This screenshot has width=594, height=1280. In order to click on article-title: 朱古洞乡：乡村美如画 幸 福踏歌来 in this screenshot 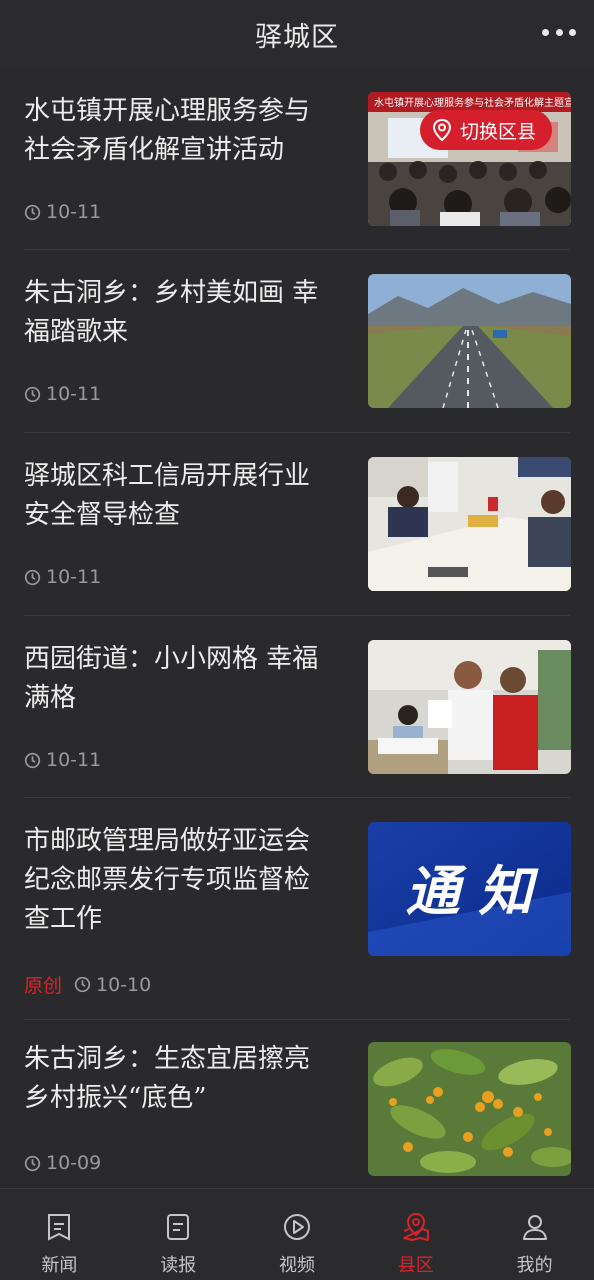, I will do `click(189, 313)`.